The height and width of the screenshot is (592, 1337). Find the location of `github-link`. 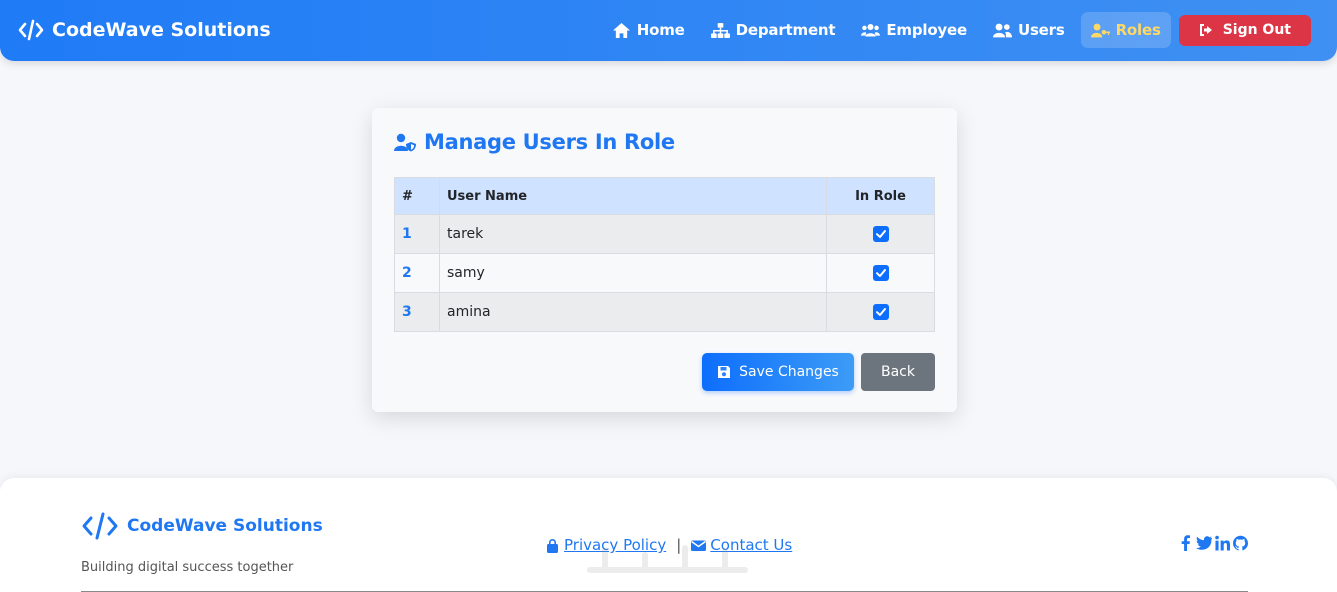

github-link is located at coordinates (1240, 543).